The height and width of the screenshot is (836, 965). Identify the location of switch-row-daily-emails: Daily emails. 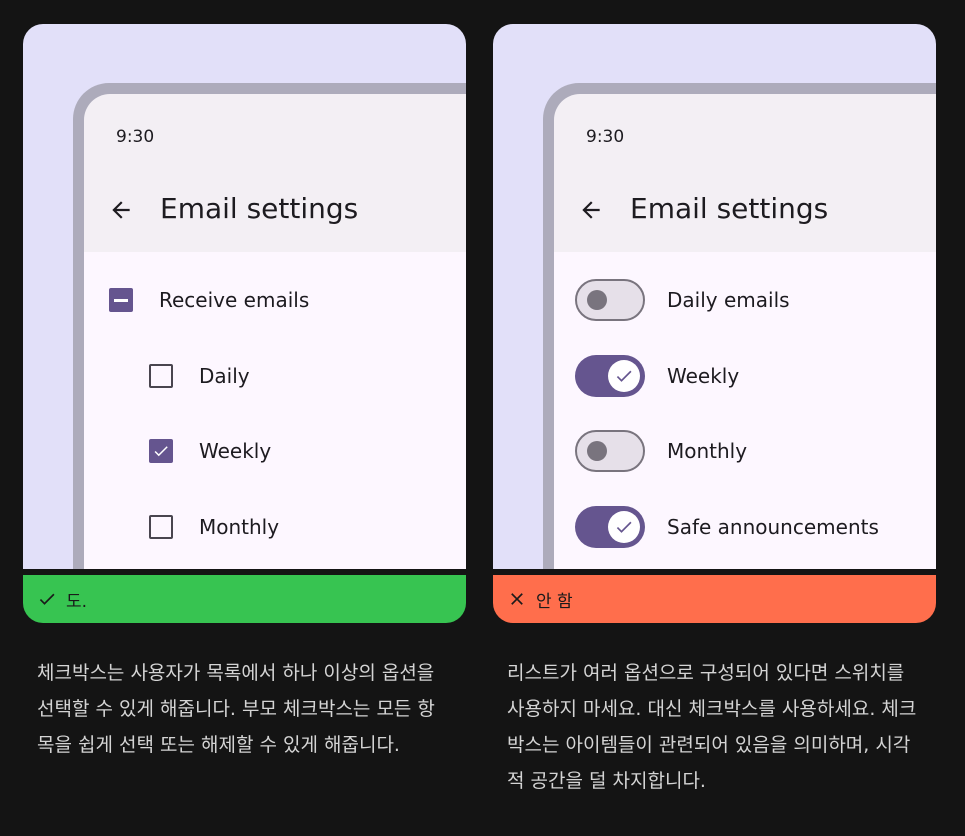
(745, 300).